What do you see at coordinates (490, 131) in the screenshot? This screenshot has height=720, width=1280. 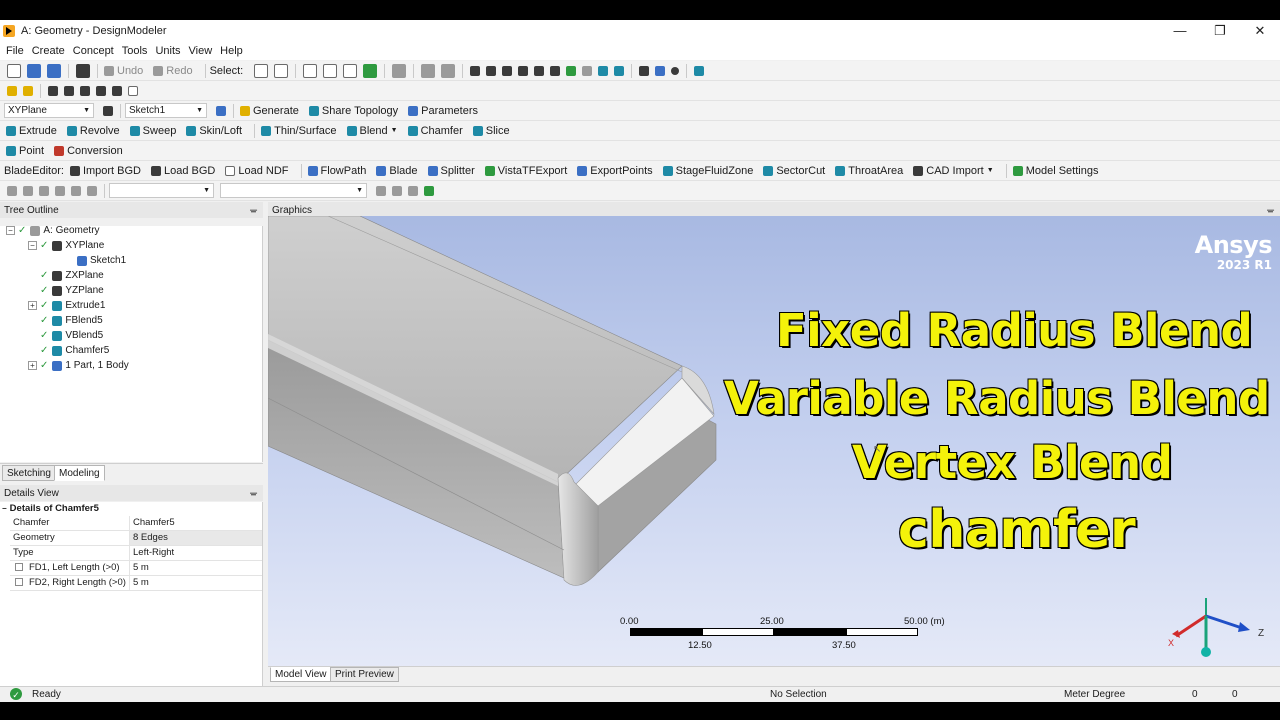 I see `slice-button: Slice` at bounding box center [490, 131].